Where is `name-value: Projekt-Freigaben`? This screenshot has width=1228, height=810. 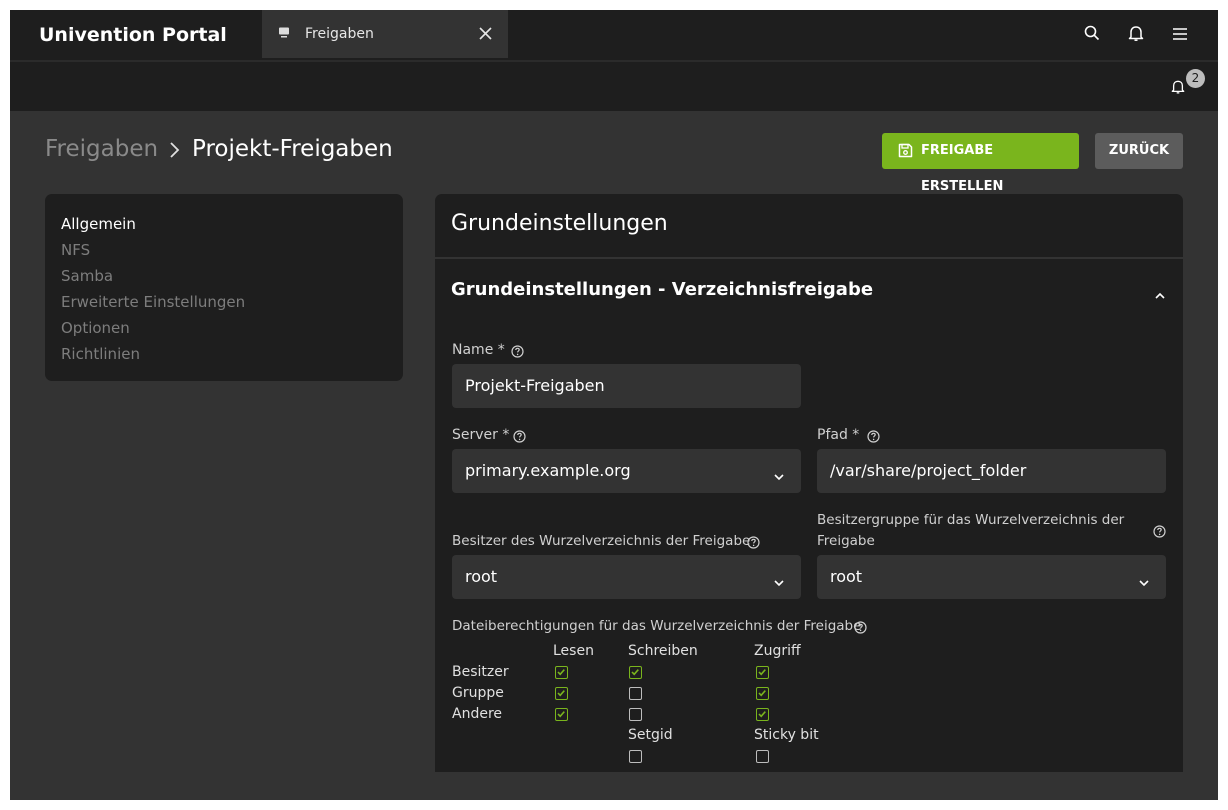 name-value: Projekt-Freigaben is located at coordinates (535, 385).